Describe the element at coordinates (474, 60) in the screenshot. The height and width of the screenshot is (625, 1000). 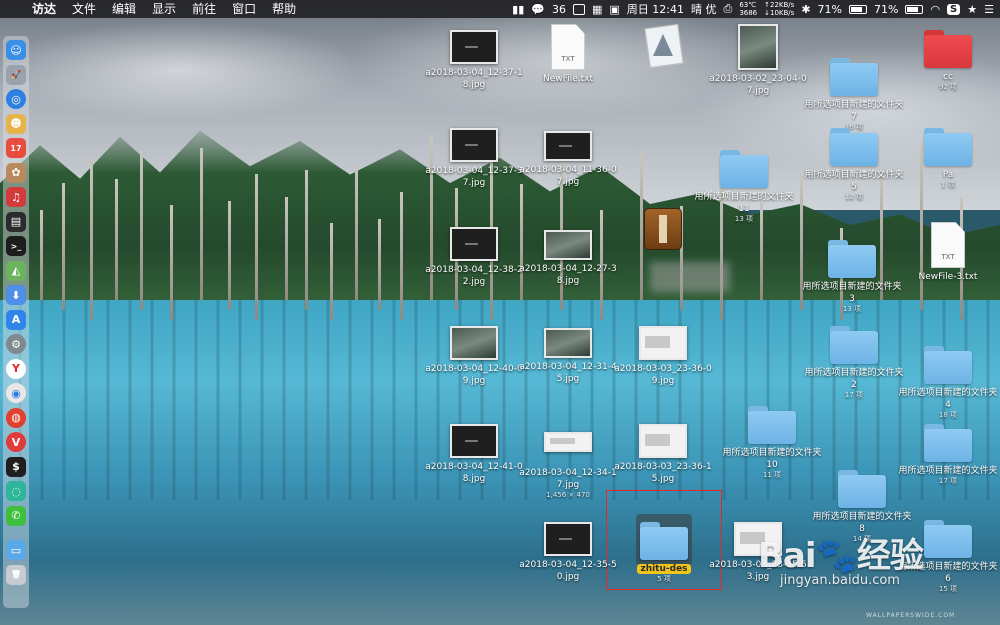
I see `file-jpg: a2018-03-04_12-37-18.jpg` at that location.